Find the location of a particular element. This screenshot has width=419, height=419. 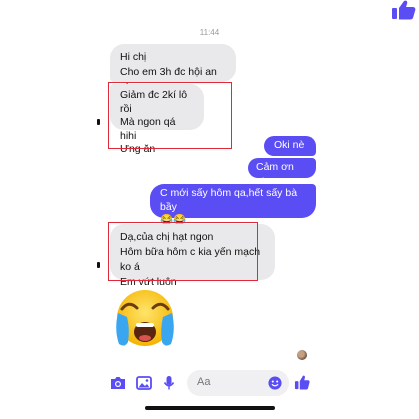

message-outgoing: Cảm ơn nha is located at coordinates (282, 173).